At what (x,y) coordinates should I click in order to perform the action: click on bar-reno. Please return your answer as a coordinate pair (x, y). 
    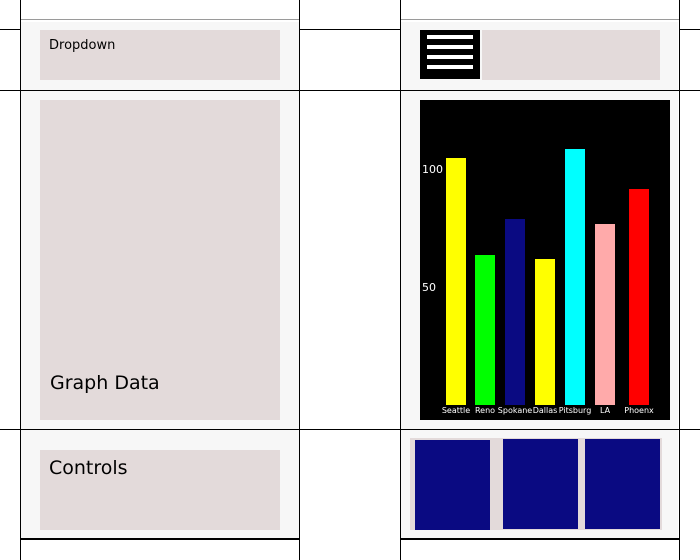
    Looking at the image, I should click on (485, 329).